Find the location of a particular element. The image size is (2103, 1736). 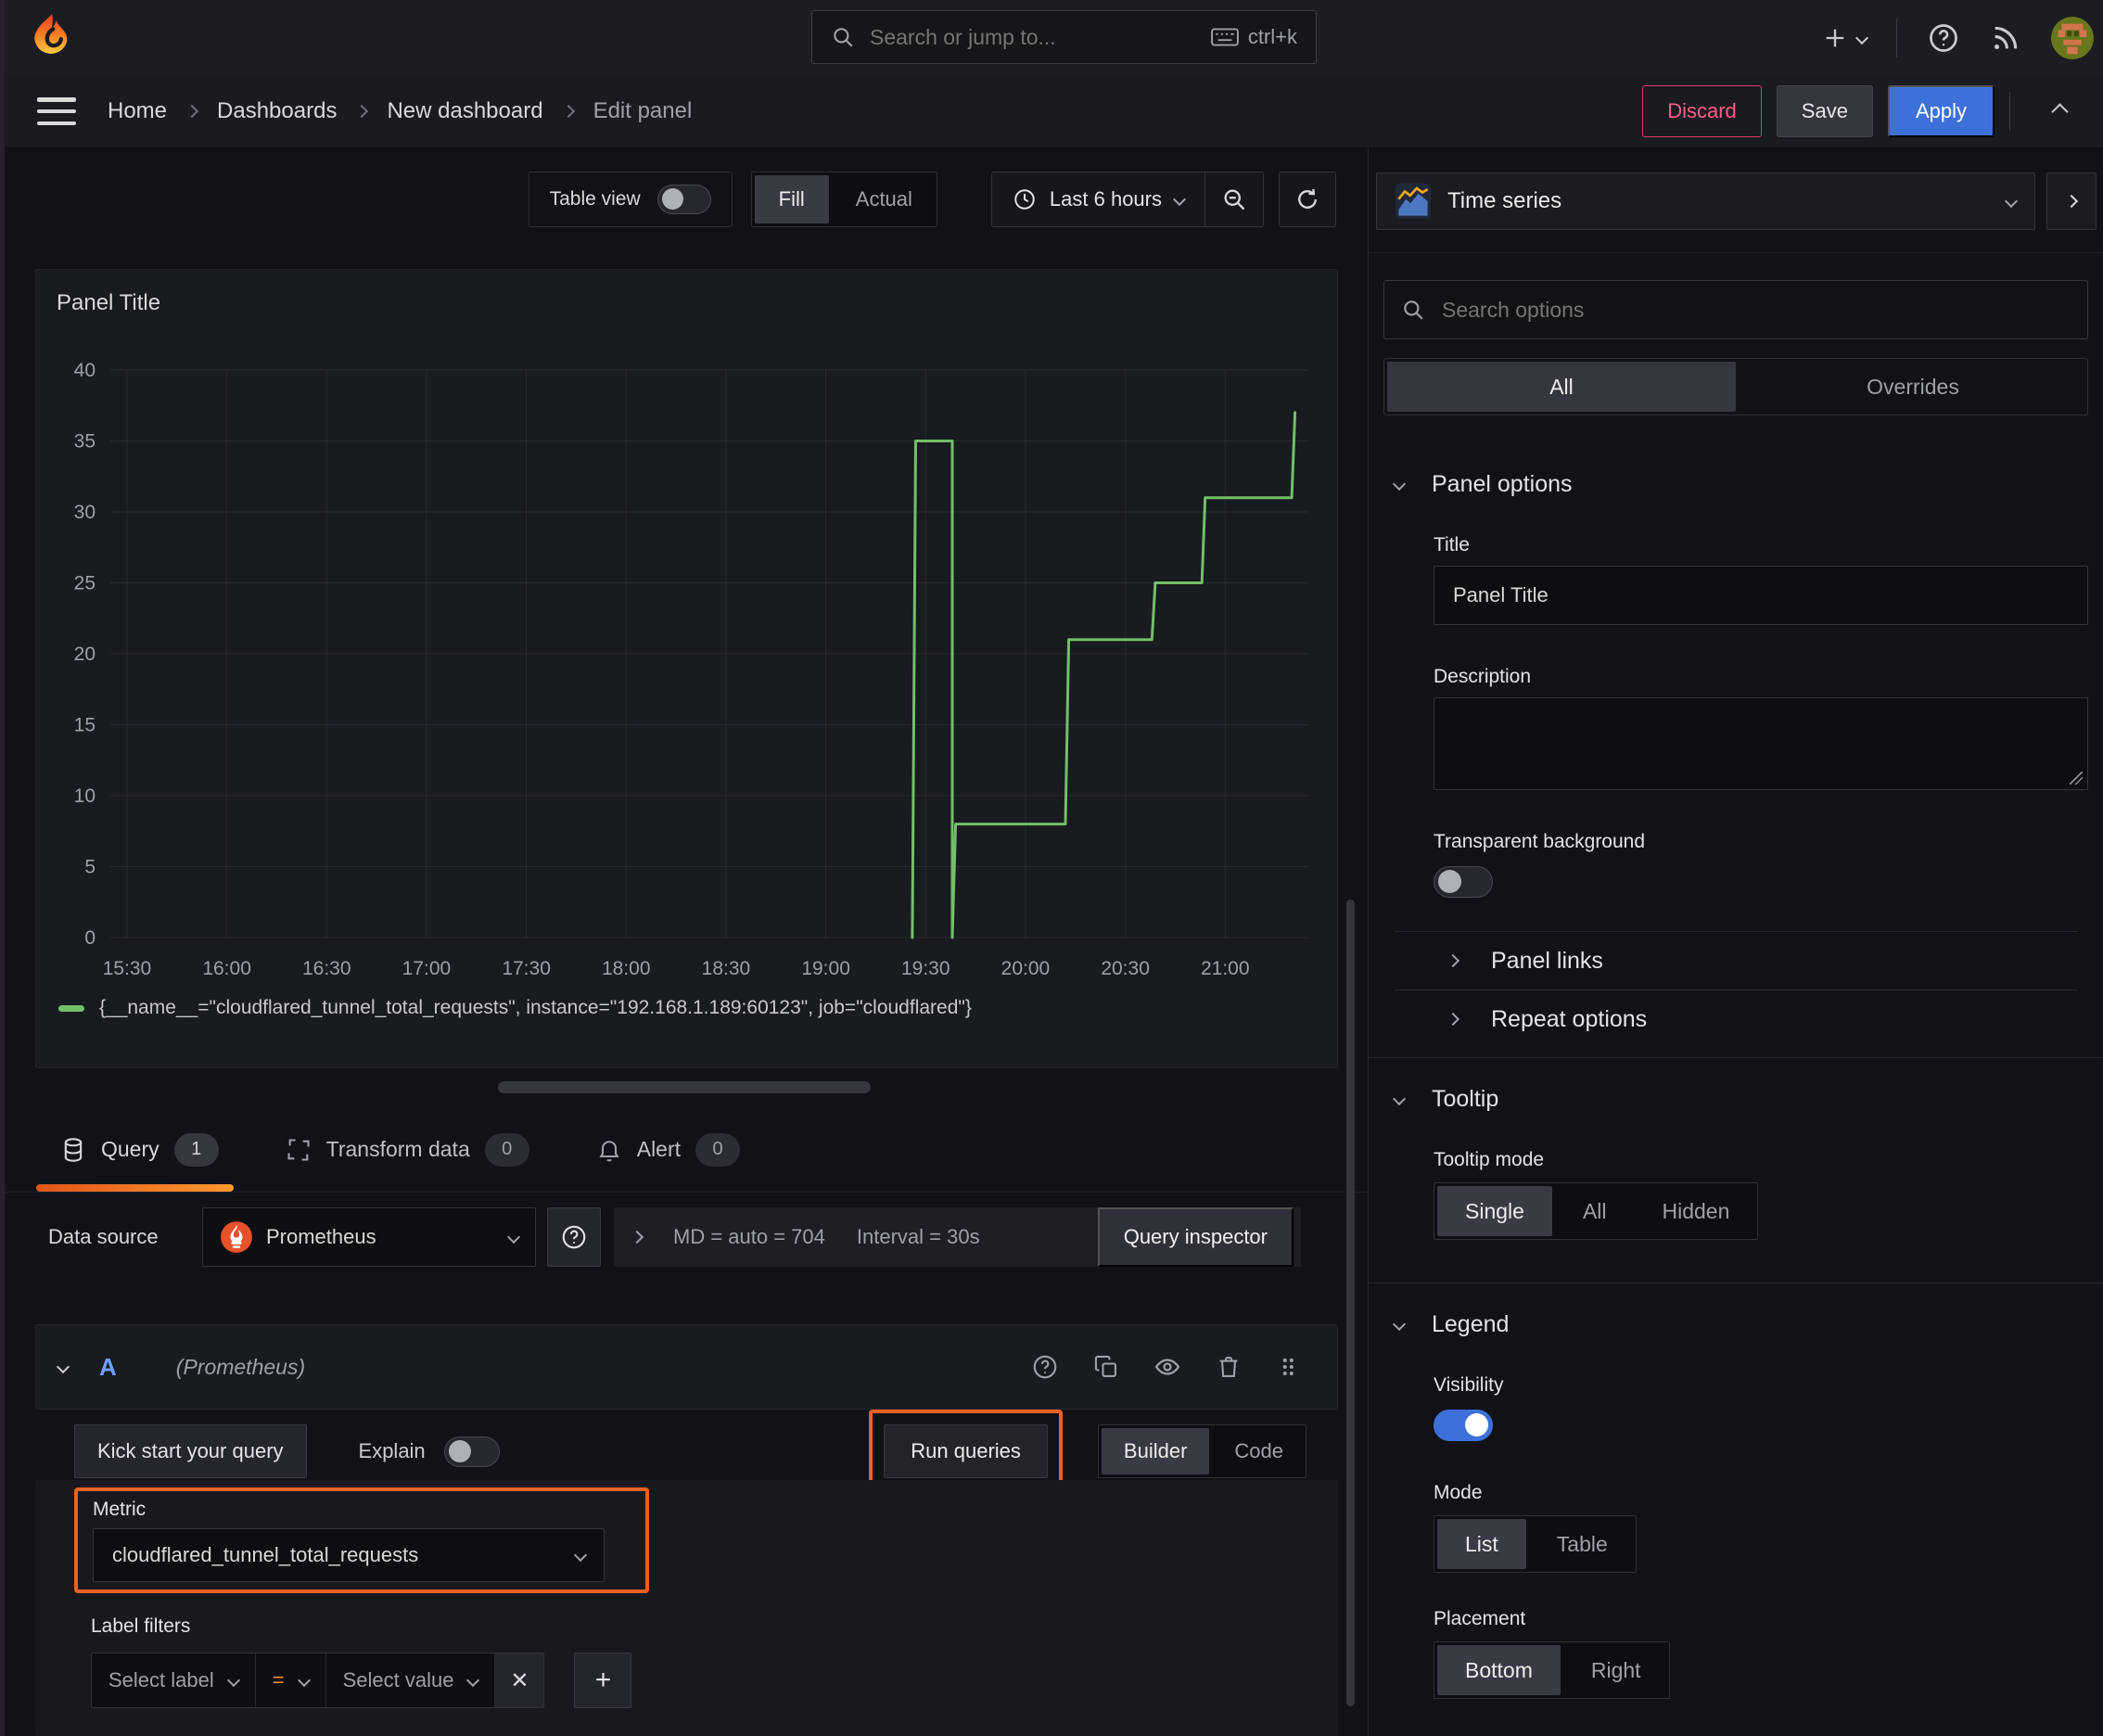

legend-heading: Legend is located at coordinates (1471, 1323).